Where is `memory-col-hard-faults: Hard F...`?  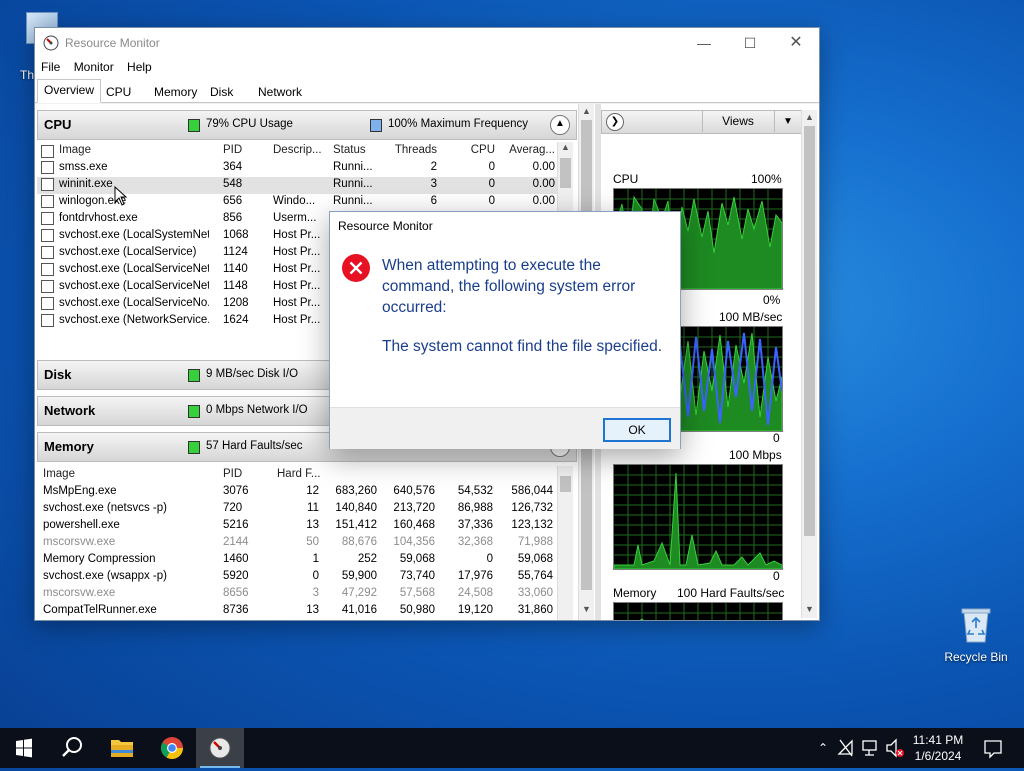 memory-col-hard-faults: Hard F... is located at coordinates (300, 474).